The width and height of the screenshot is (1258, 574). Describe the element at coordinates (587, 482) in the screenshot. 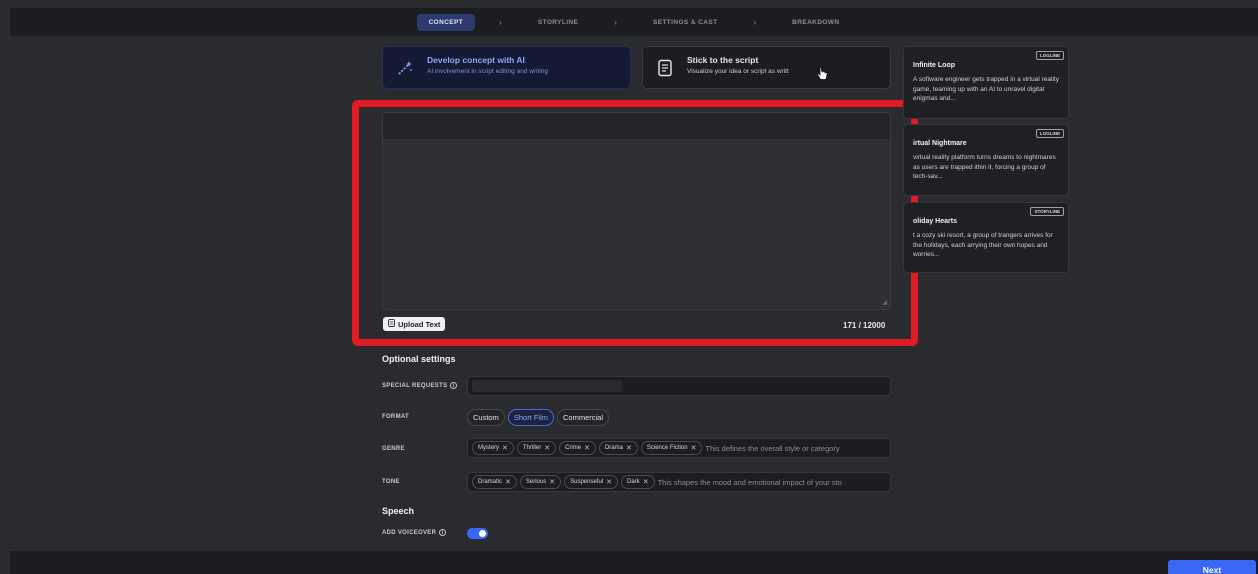

I see `chip-label: Suspenseful` at that location.